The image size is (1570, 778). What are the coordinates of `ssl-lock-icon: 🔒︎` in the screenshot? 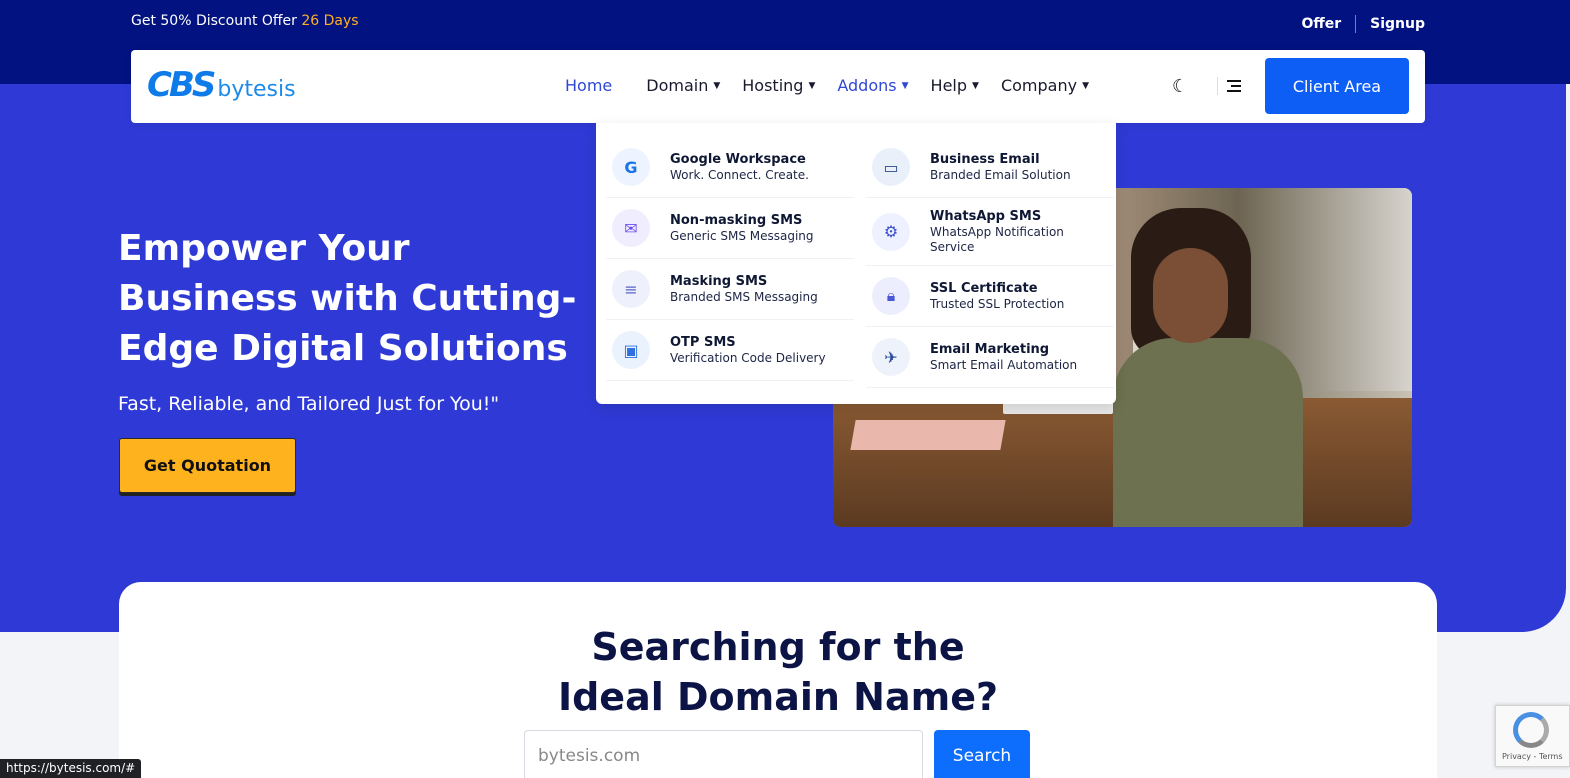 It's located at (891, 296).